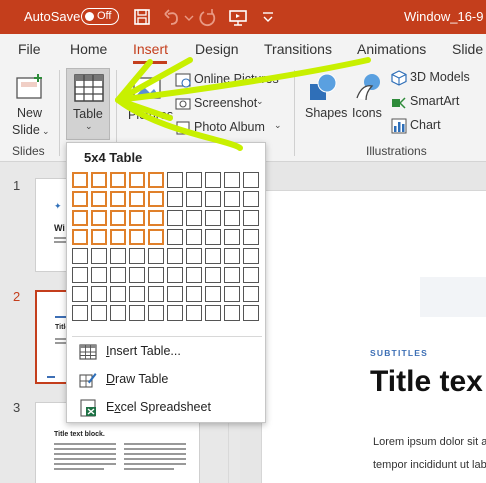 This screenshot has width=486, height=483. I want to click on smartart-button: SmartArt, so click(436, 103).